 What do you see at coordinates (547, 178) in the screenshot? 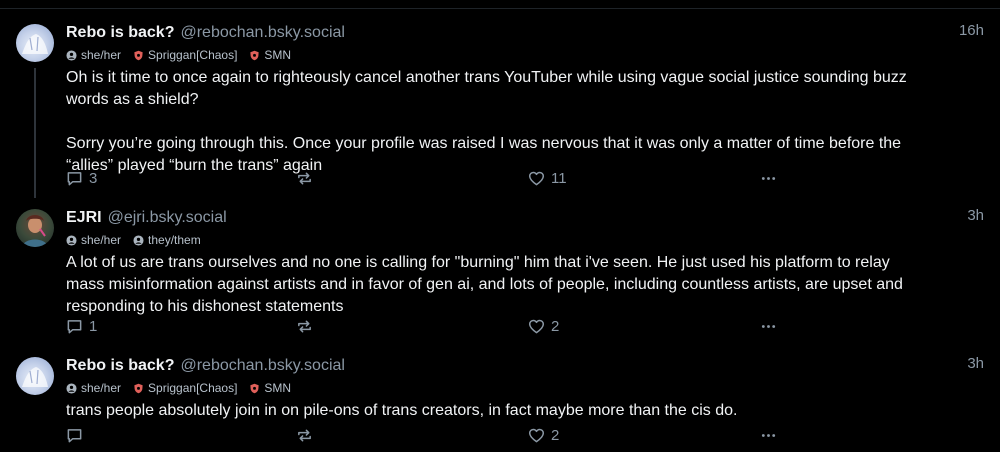
I see `like-button: 11` at bounding box center [547, 178].